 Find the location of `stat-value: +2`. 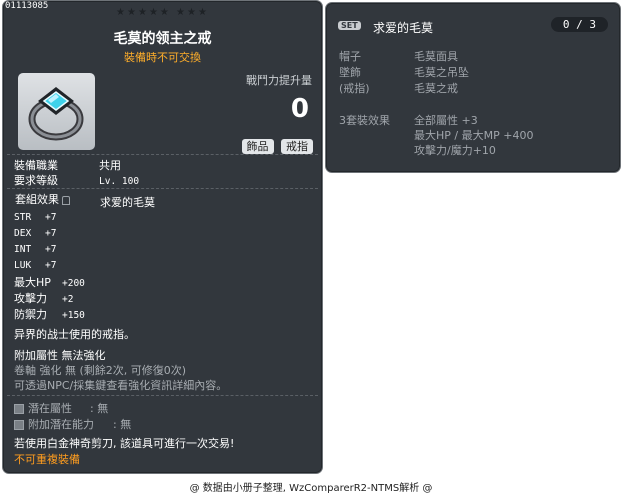

stat-value: +2 is located at coordinates (68, 299).